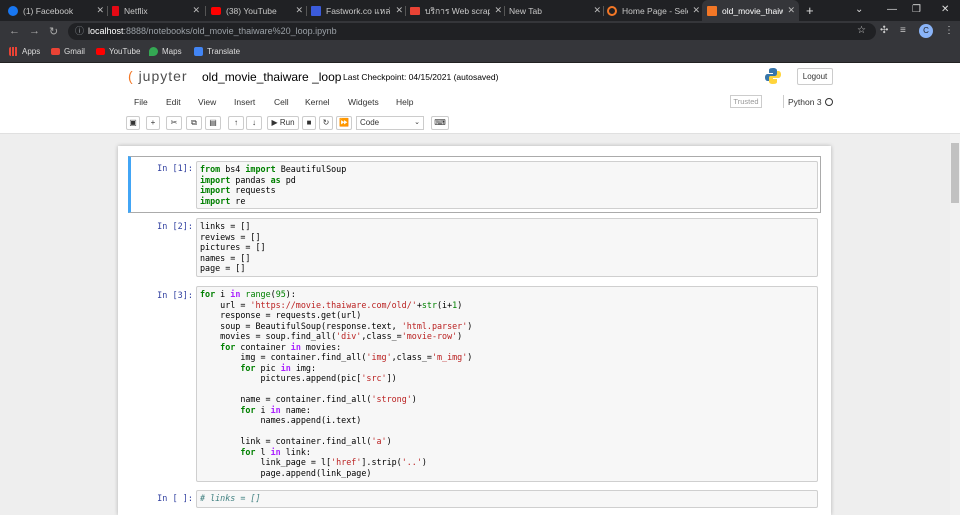 Image resolution: width=960 pixels, height=515 pixels. Describe the element at coordinates (79, 31) in the screenshot. I see `info-icon: ⓘ` at that location.